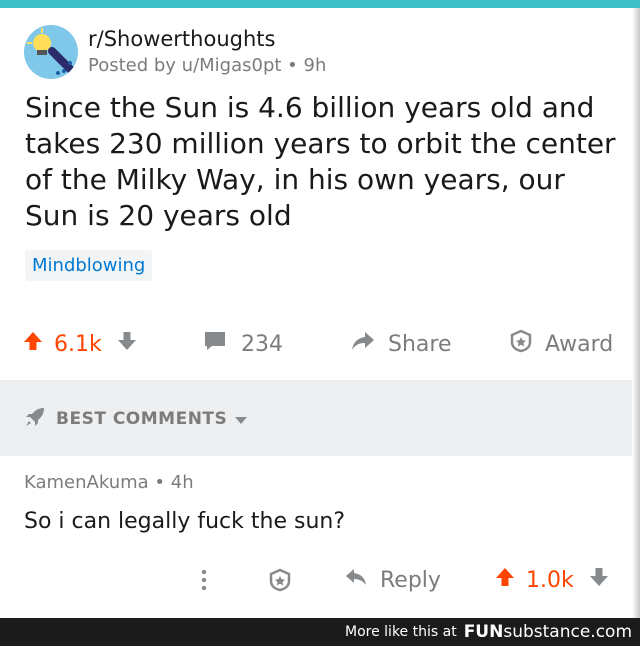  What do you see at coordinates (316, 580) in the screenshot?
I see `comment-actions: Reply 1.0k` at bounding box center [316, 580].